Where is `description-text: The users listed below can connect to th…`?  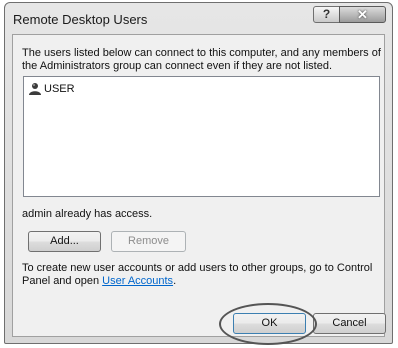 description-text: The users listed below can connect to th… is located at coordinates (201, 59).